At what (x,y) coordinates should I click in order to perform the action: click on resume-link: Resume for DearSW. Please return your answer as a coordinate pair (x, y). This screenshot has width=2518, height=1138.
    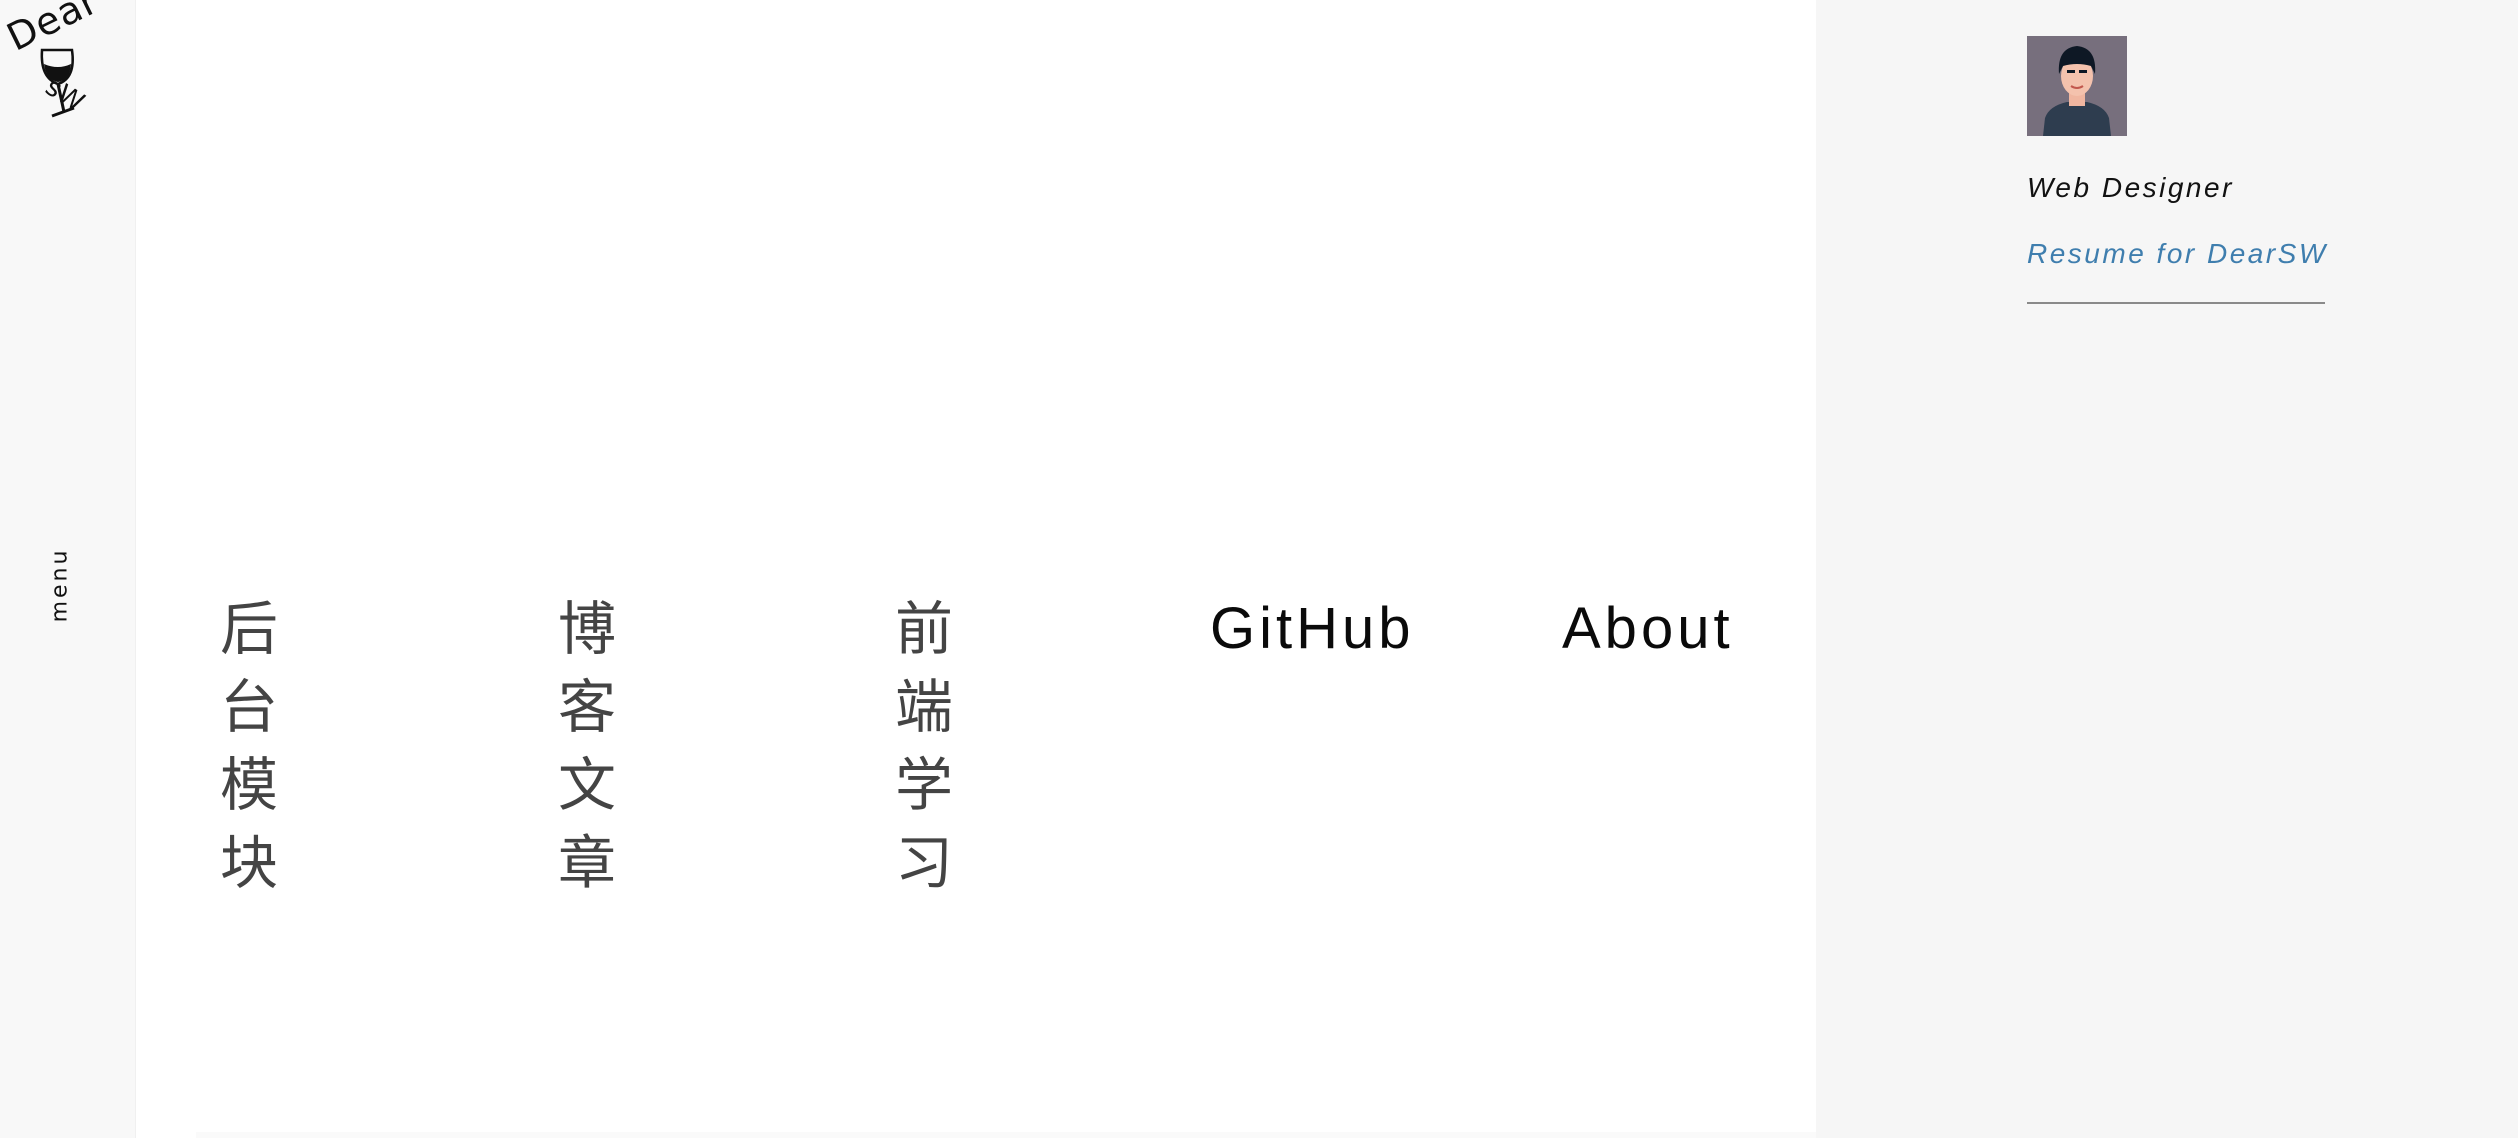
    Looking at the image, I should click on (2177, 254).